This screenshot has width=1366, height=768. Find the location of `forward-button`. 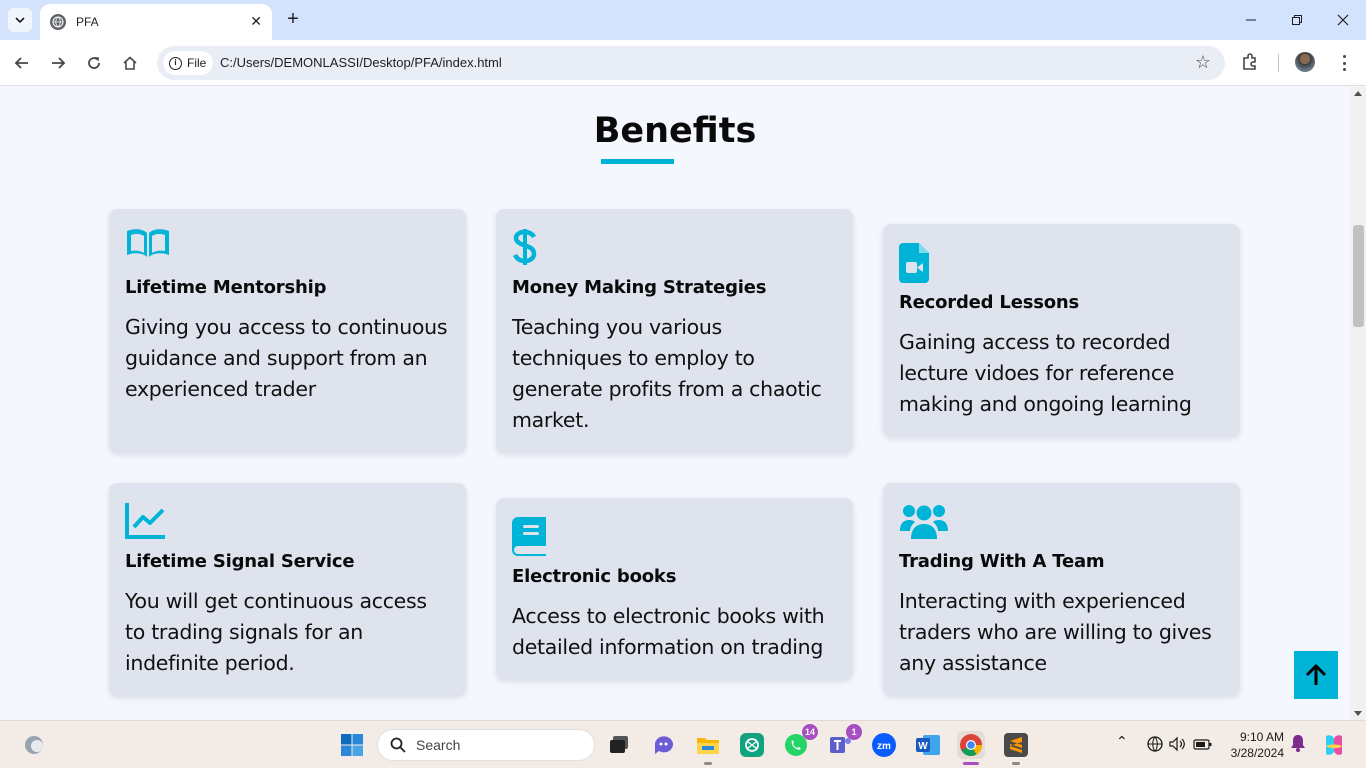

forward-button is located at coordinates (58, 63).